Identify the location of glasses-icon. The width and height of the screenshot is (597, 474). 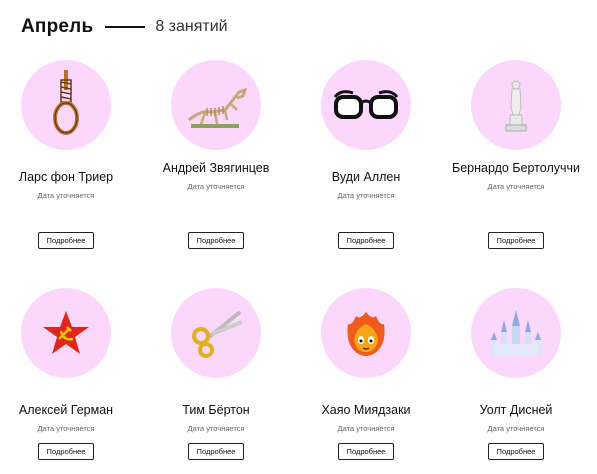
(366, 104).